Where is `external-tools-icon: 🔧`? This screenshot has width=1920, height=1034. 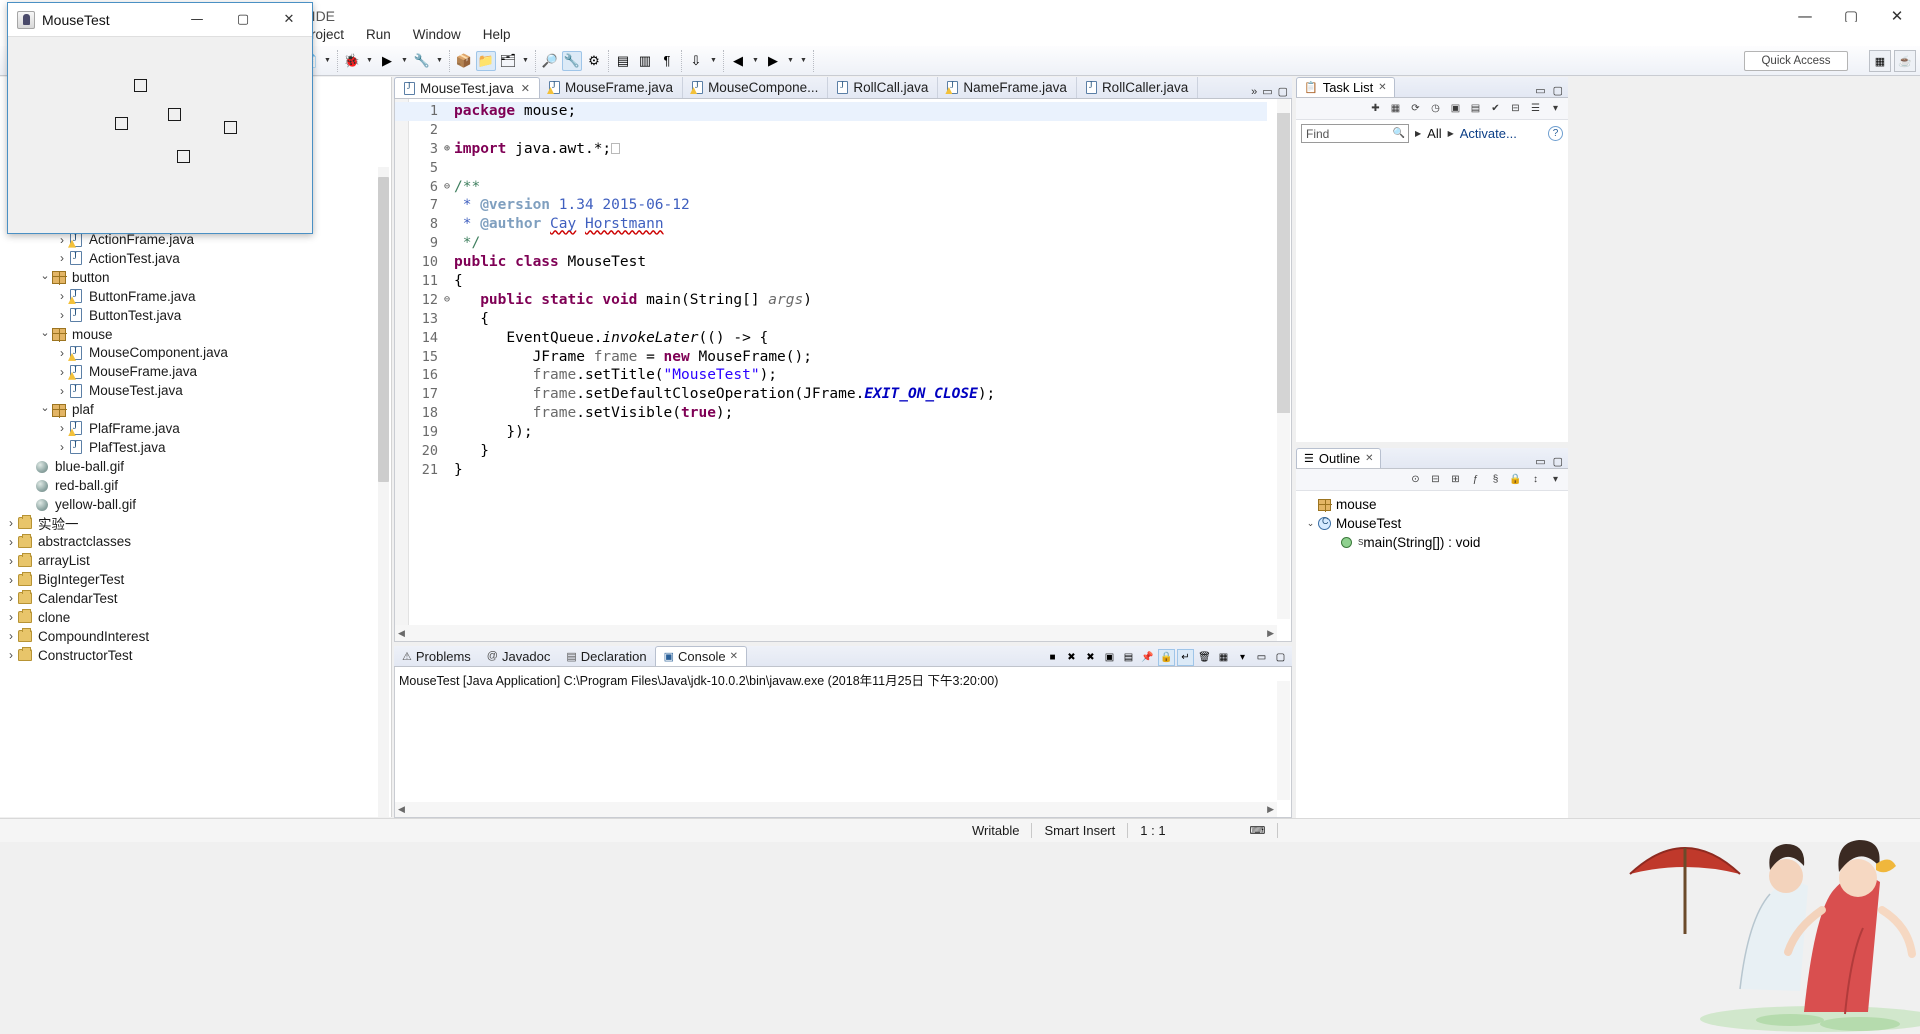 external-tools-icon: 🔧 is located at coordinates (422, 61).